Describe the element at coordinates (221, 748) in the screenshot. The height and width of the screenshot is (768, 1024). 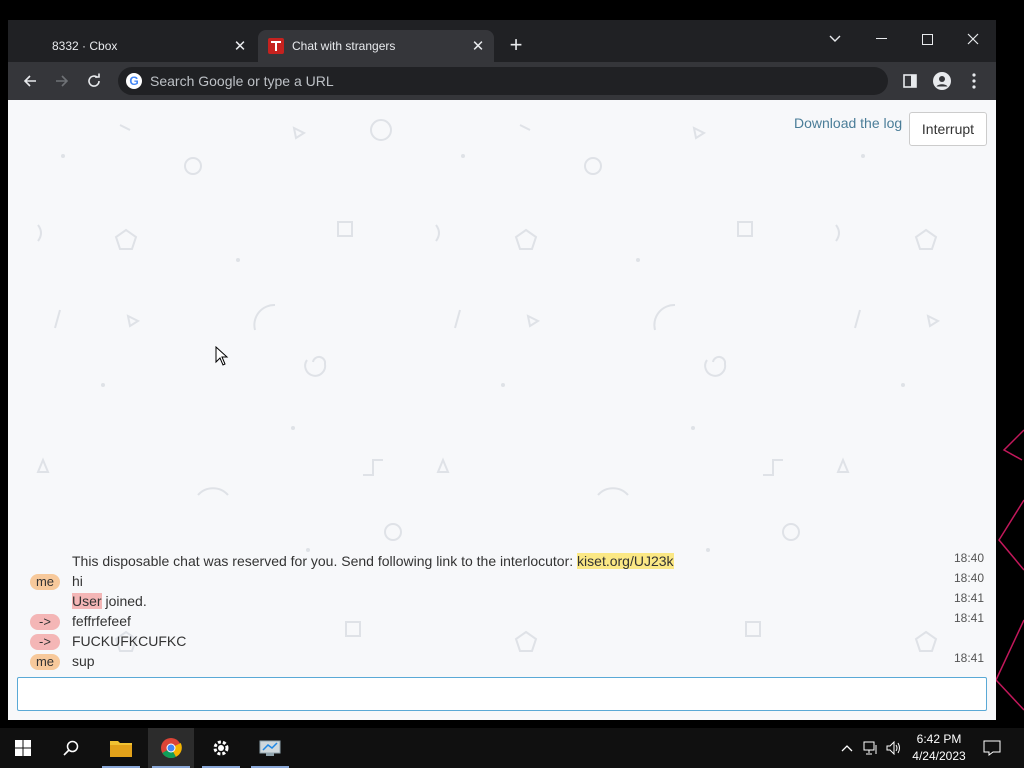
I see `settings-gear-icon` at that location.